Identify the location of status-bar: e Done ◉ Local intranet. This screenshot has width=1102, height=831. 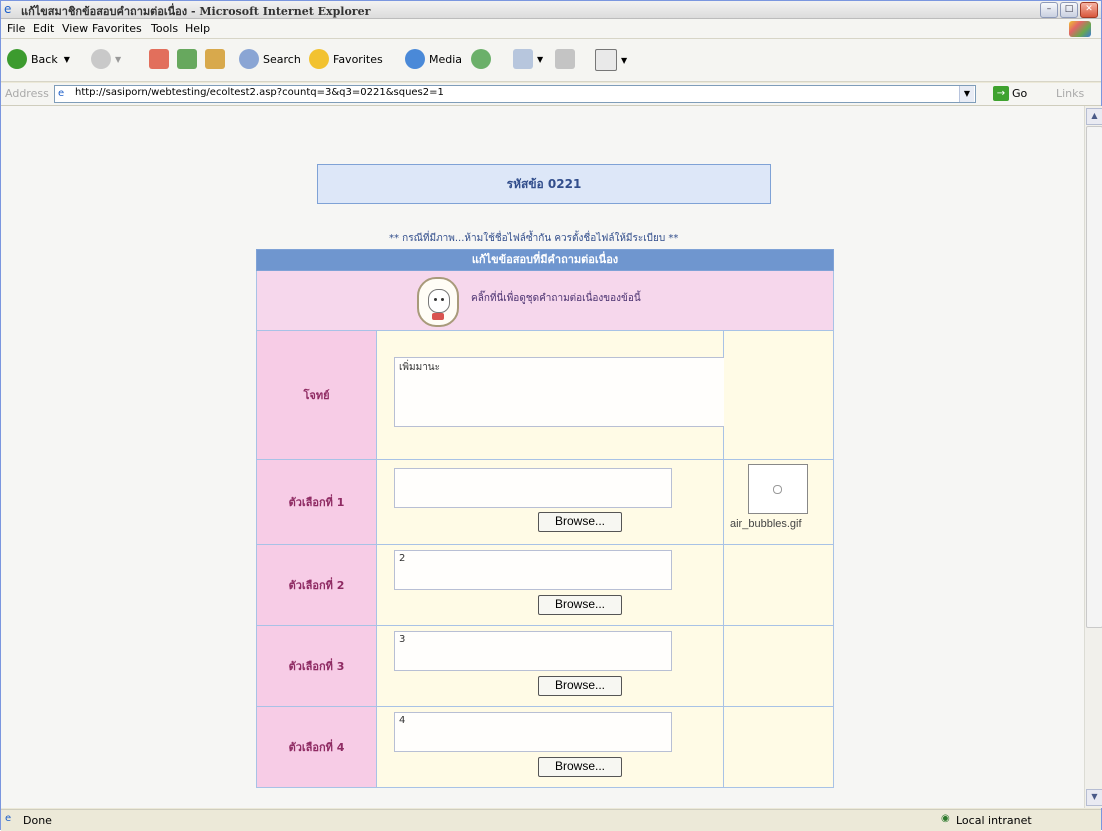
(551, 820).